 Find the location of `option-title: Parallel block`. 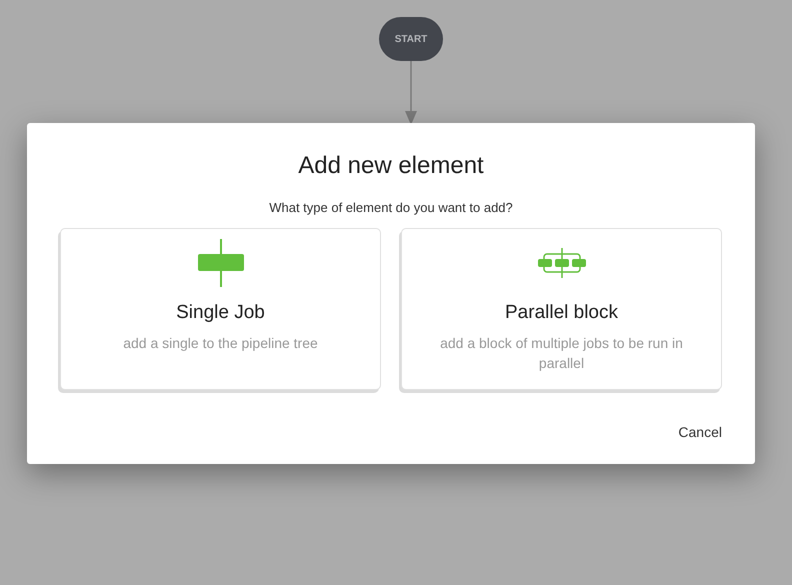

option-title: Parallel block is located at coordinates (561, 312).